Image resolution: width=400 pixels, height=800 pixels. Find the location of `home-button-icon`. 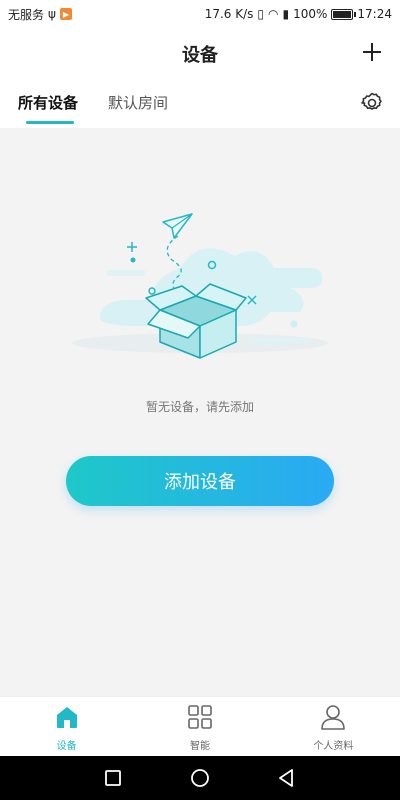

home-button-icon is located at coordinates (200, 778).